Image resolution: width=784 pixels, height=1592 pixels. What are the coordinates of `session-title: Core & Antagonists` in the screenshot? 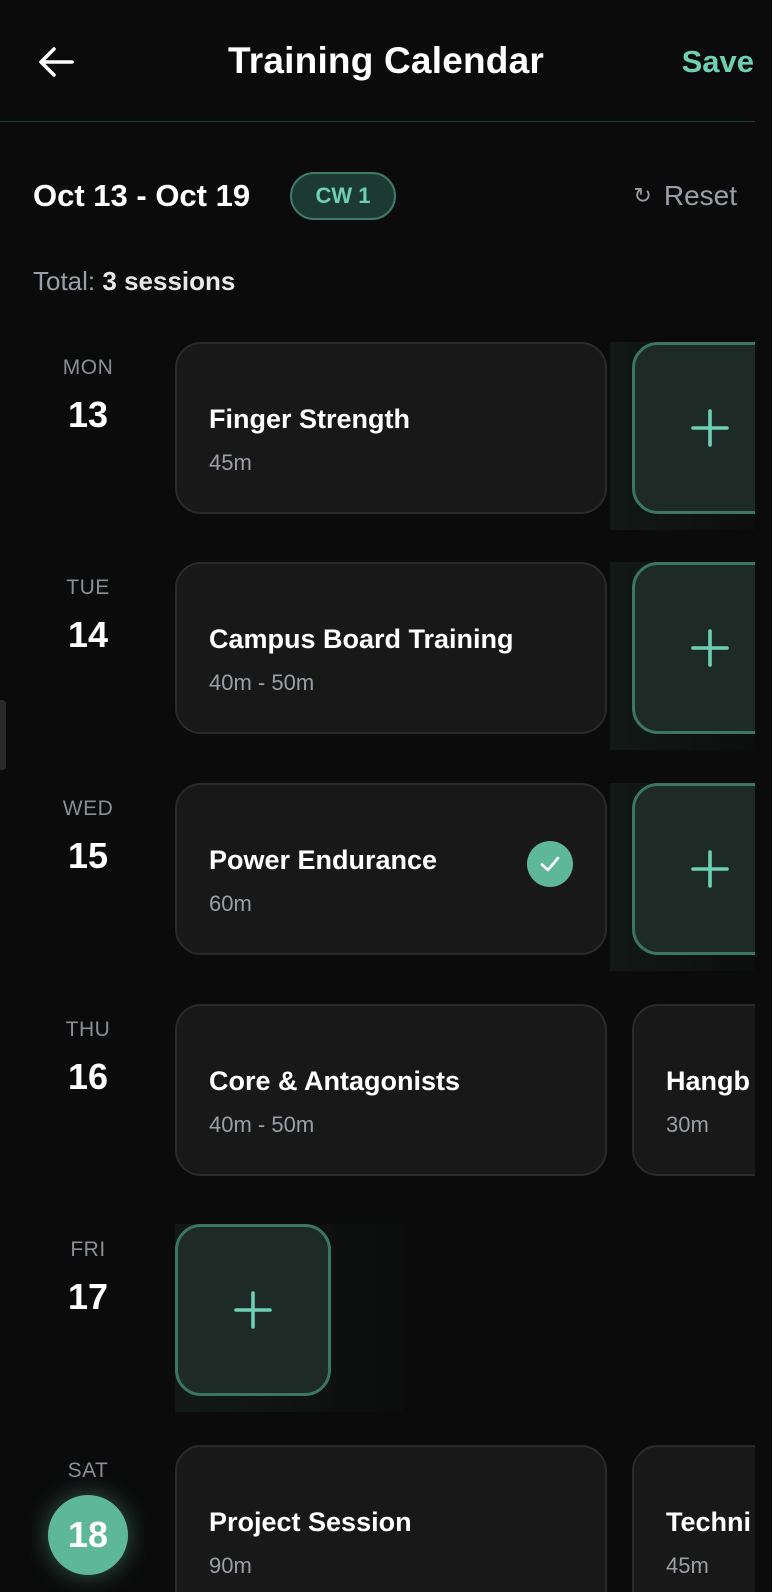 It's located at (335, 1081).